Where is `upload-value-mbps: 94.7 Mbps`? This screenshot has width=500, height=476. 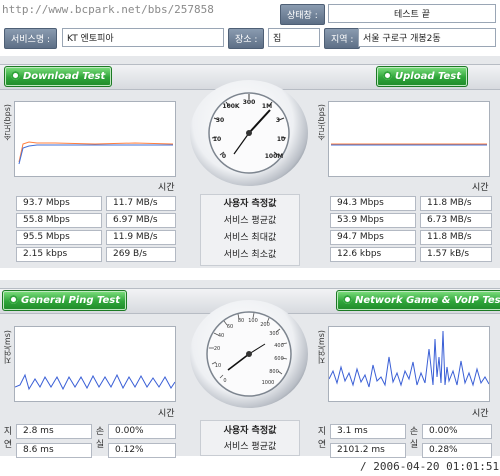 upload-value-mbps: 94.7 Mbps is located at coordinates (373, 237).